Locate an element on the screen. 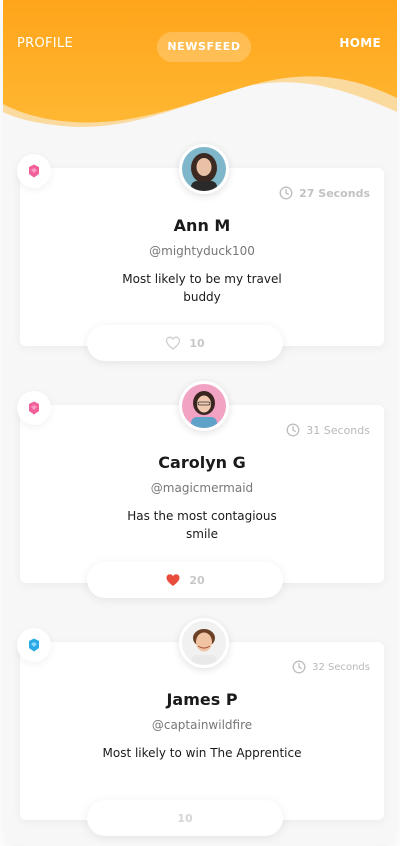 The height and width of the screenshot is (846, 400). avatar-carolyn is located at coordinates (204, 406).